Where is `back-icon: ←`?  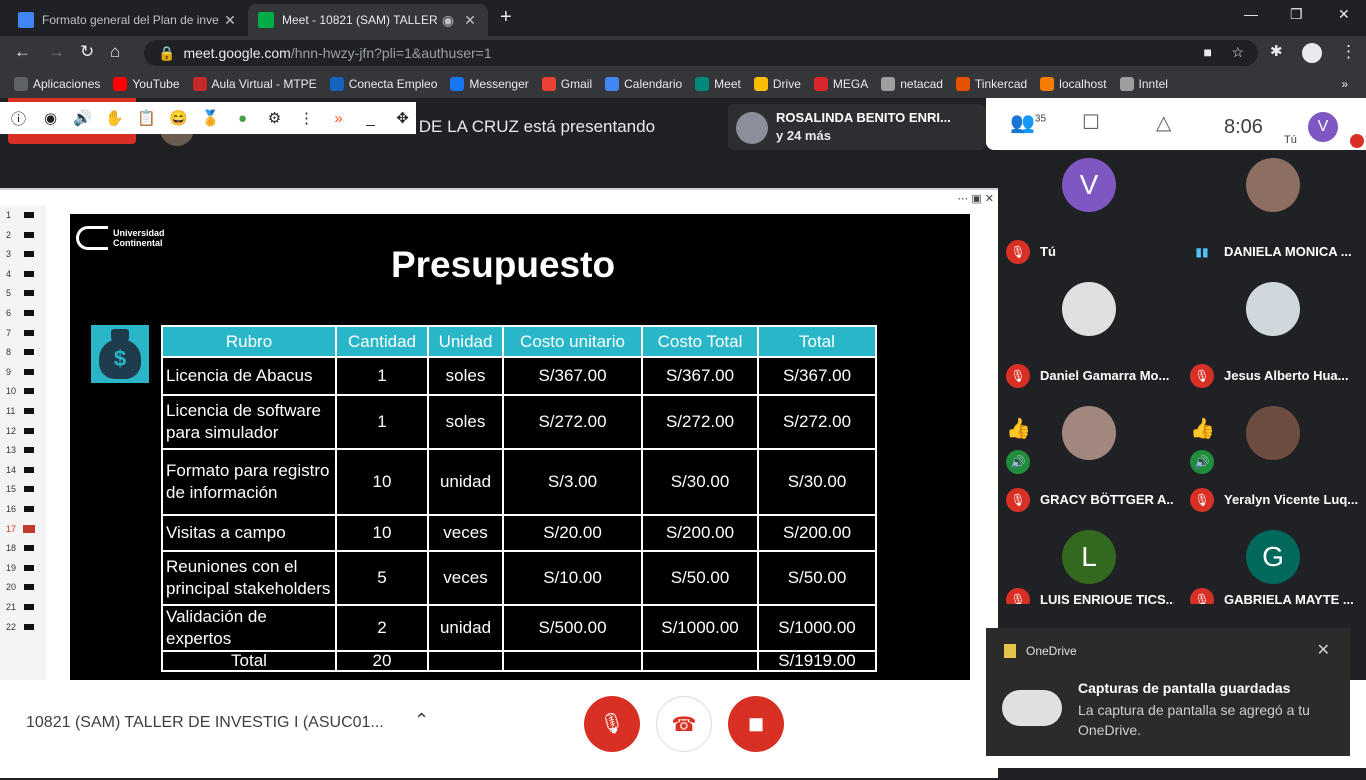 back-icon: ← is located at coordinates (22, 52).